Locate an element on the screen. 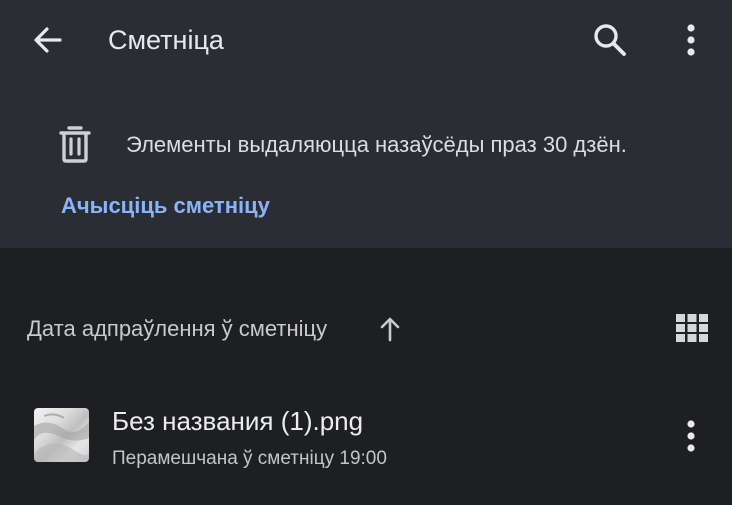 This screenshot has width=732, height=505. grid-view-icon is located at coordinates (692, 328).